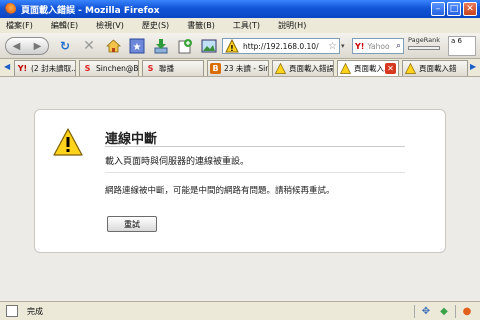 This screenshot has width=480, height=320. I want to click on warning-triangle-icon, so click(68, 142).